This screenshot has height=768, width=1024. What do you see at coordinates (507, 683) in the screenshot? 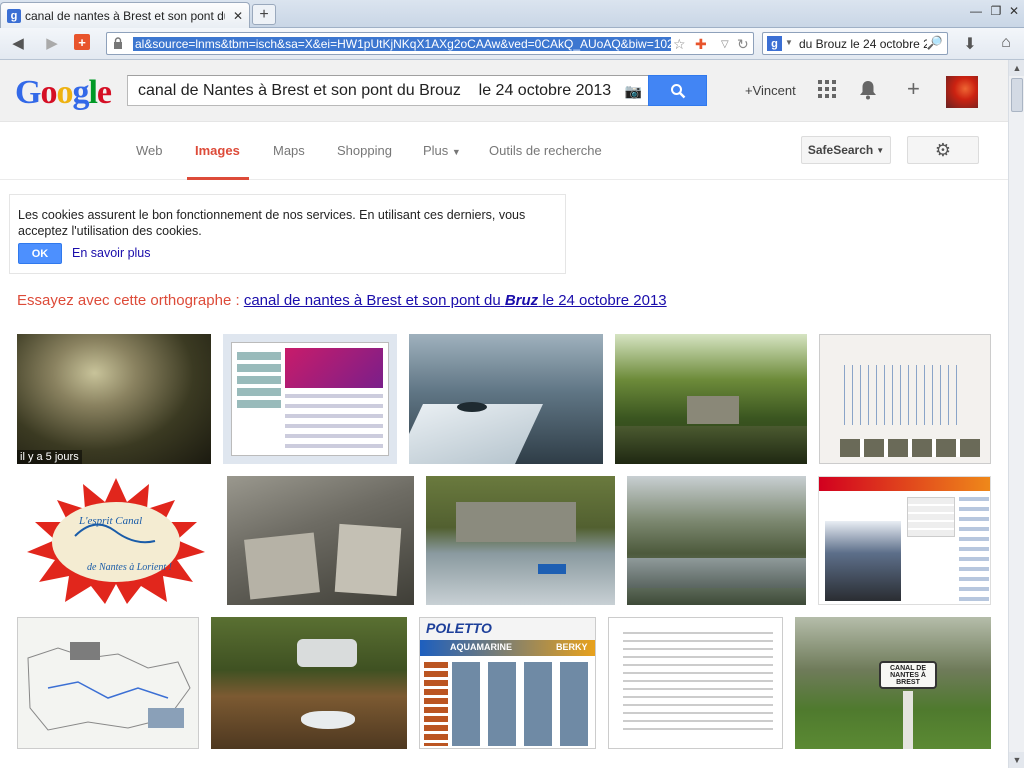
I see `image-result: POLETTO AQUAMARINE BERKY` at bounding box center [507, 683].